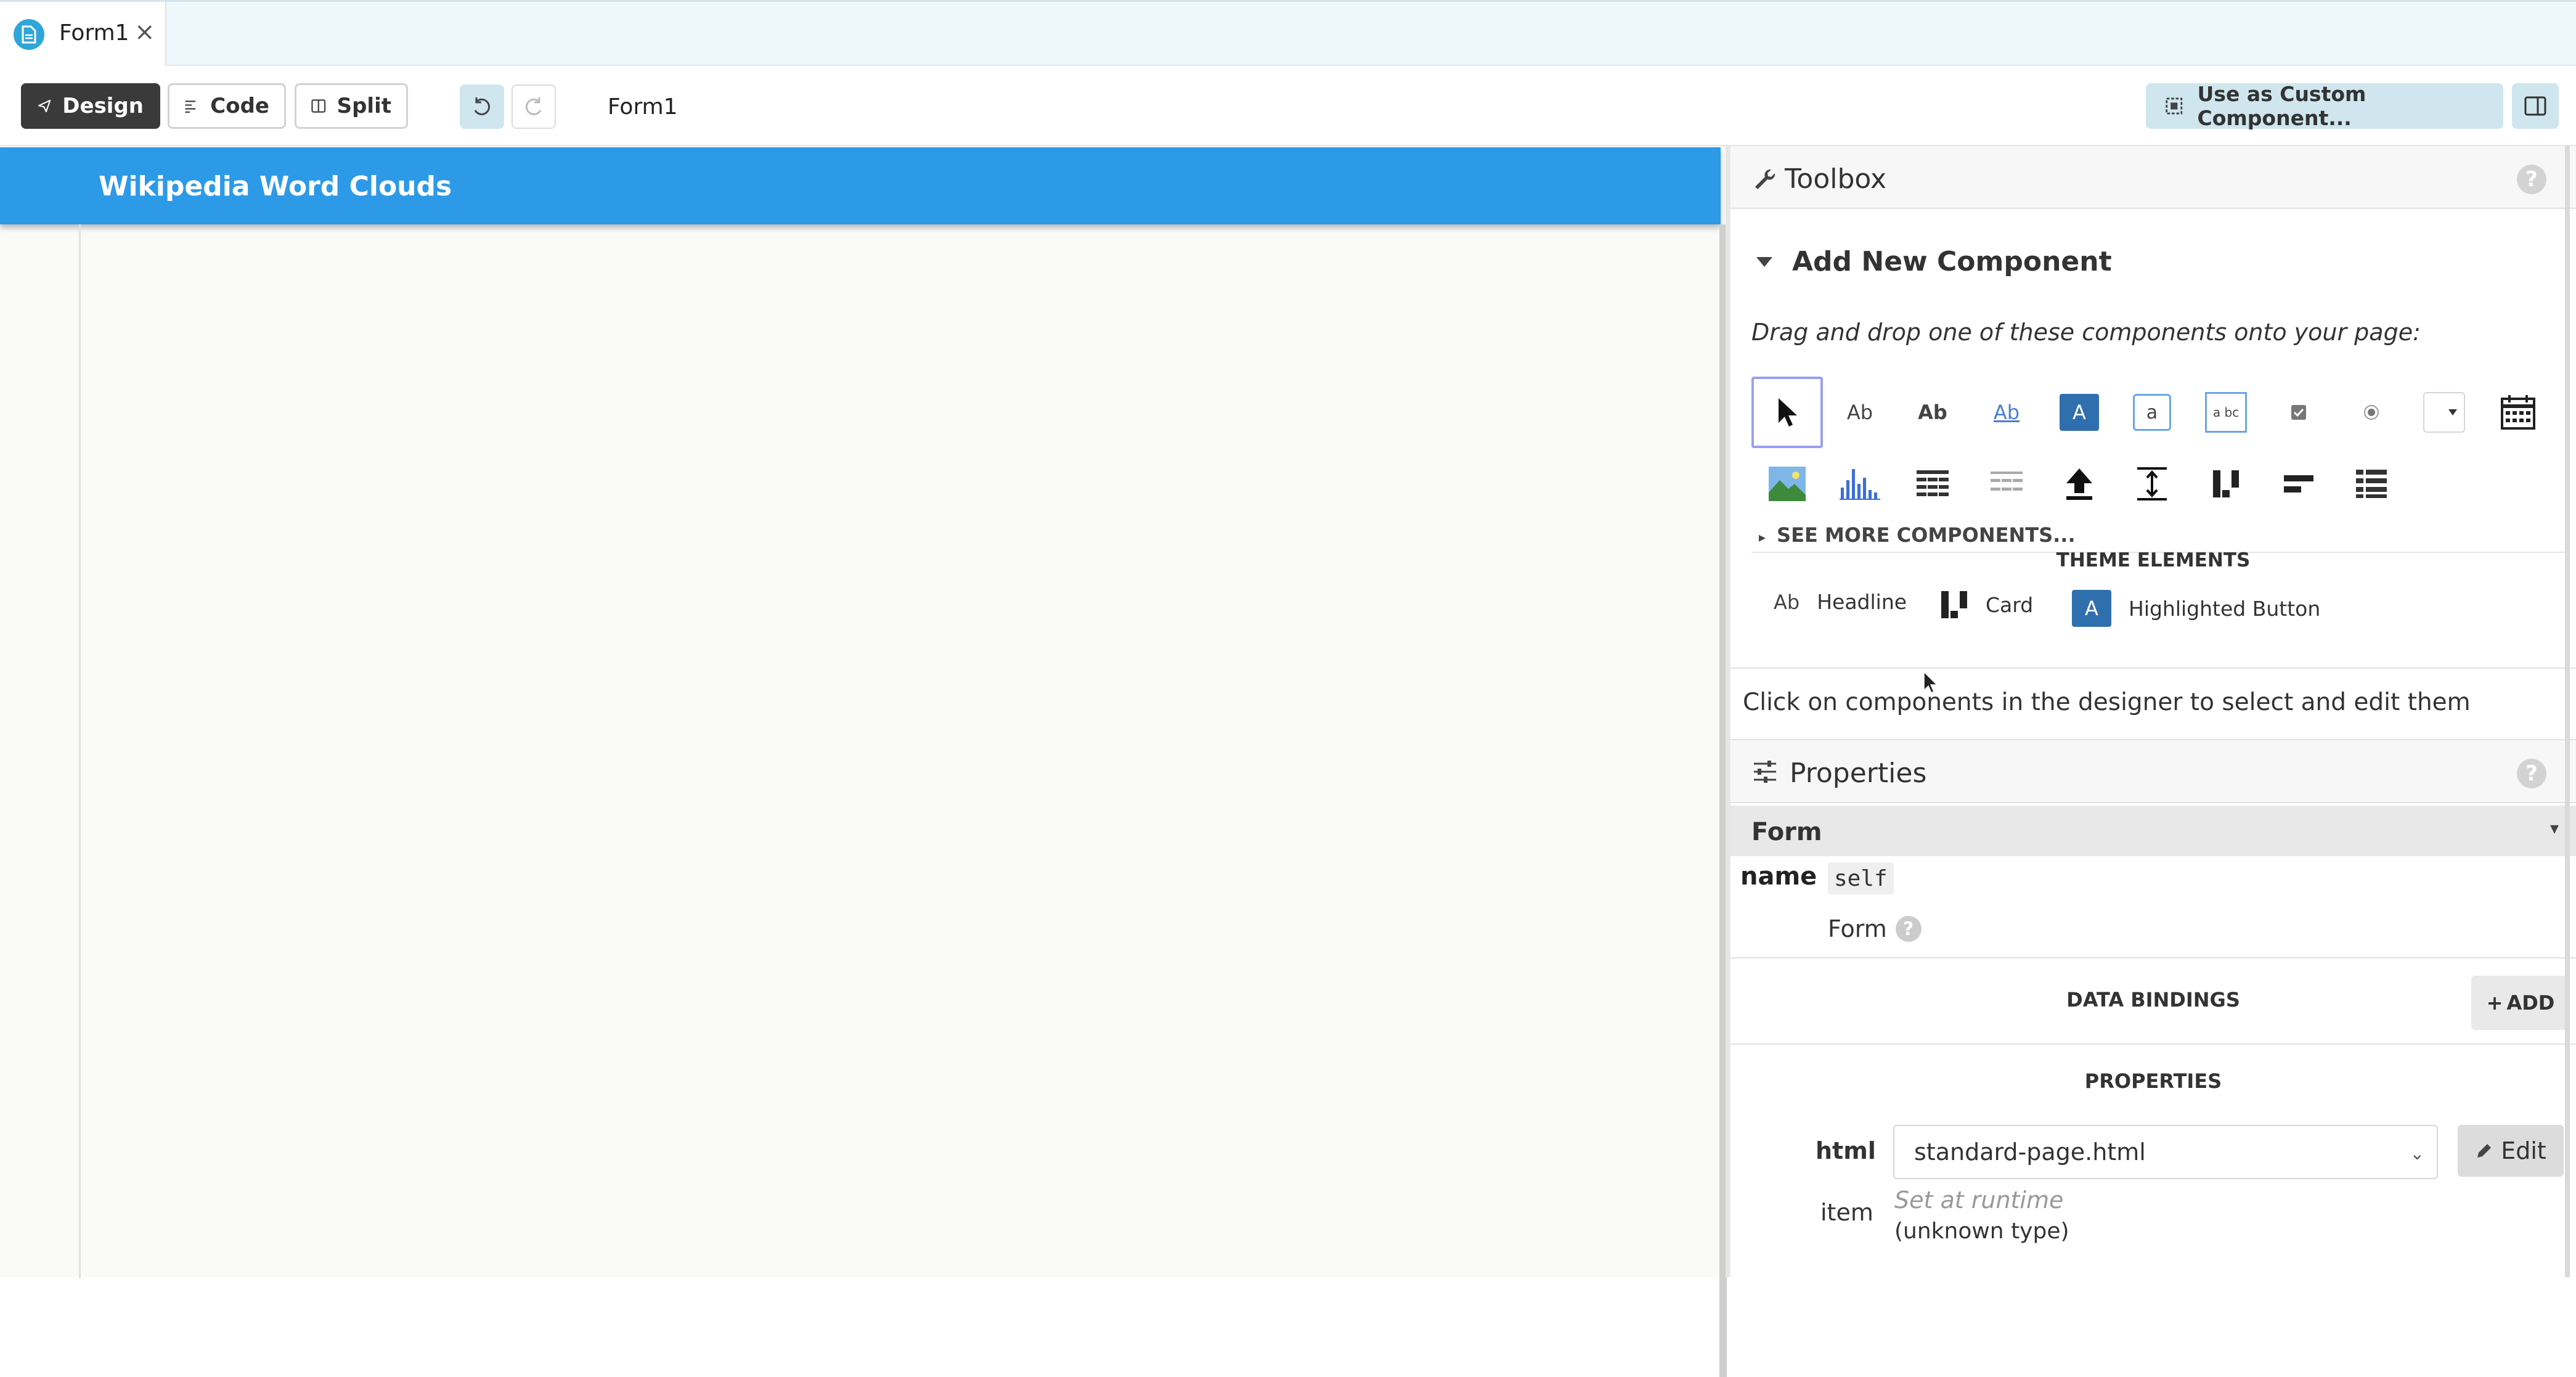 This screenshot has width=2576, height=1377. I want to click on undo-button, so click(482, 106).